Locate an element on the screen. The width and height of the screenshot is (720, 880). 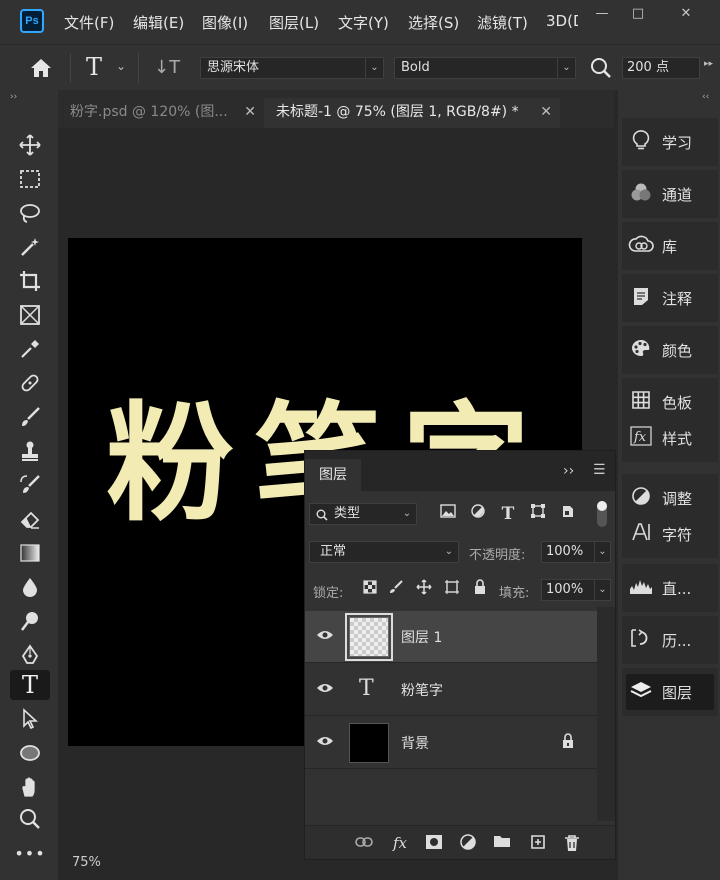
marquee-tool-icon is located at coordinates (30, 179).